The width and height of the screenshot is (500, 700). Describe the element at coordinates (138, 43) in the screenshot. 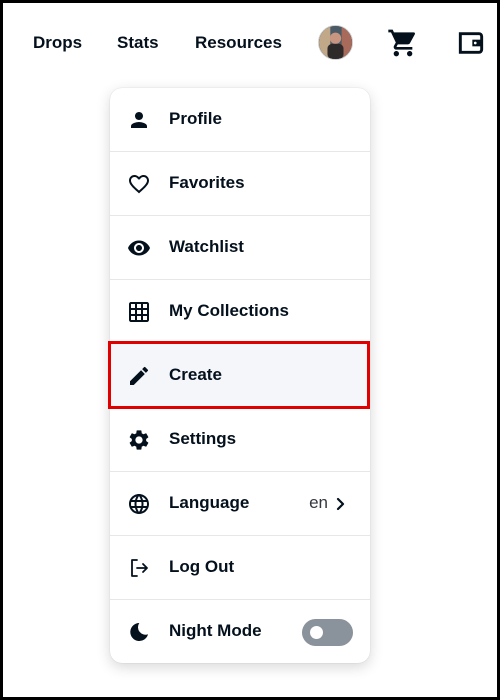

I see `nav-stats: Stats` at that location.